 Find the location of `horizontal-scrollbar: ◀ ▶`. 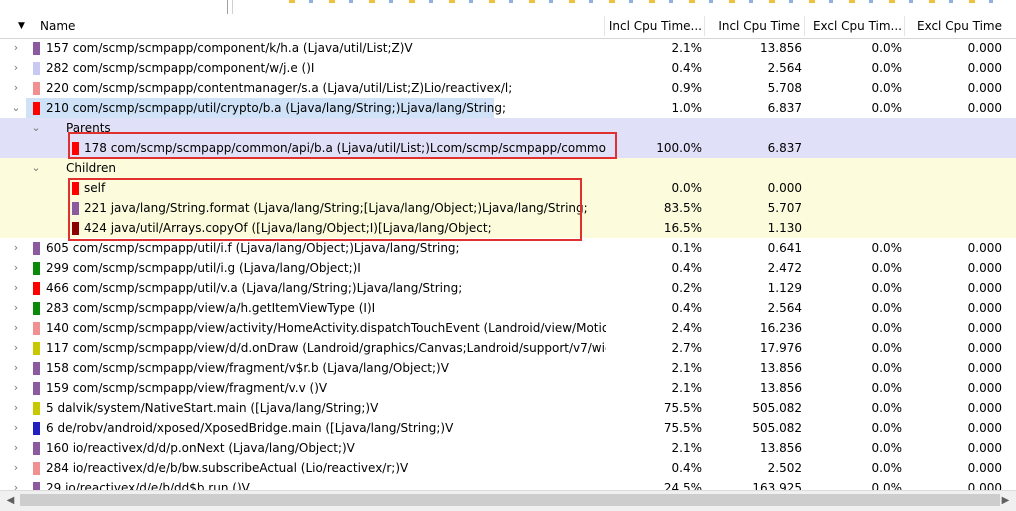

horizontal-scrollbar: ◀ ▶ is located at coordinates (508, 500).